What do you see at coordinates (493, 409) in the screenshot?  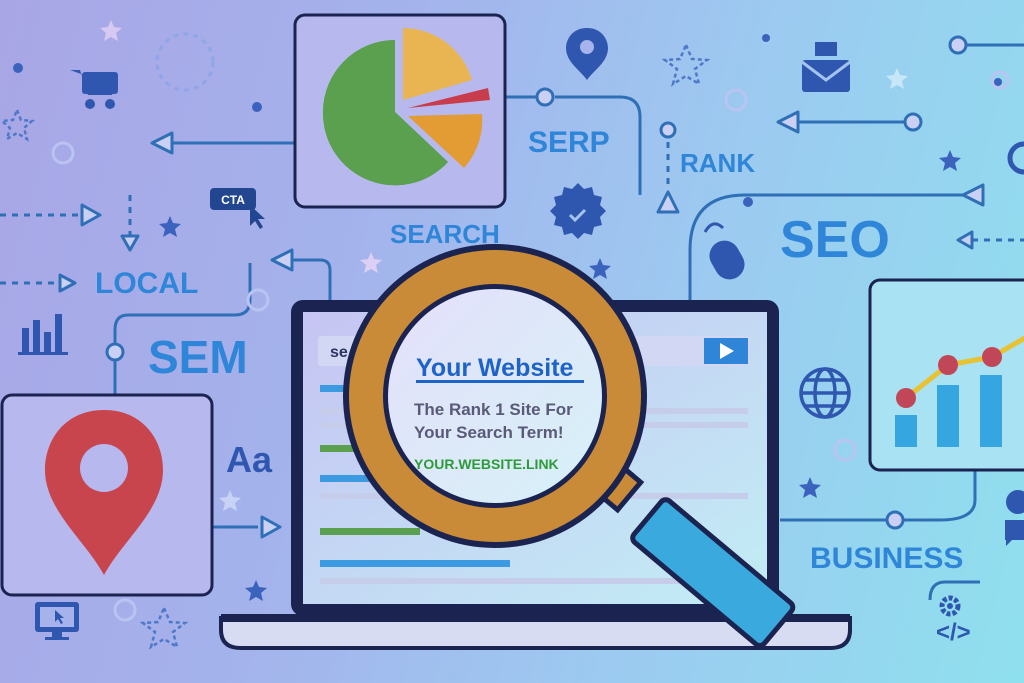 I see `result-line-1: The Rank 1 Site For` at bounding box center [493, 409].